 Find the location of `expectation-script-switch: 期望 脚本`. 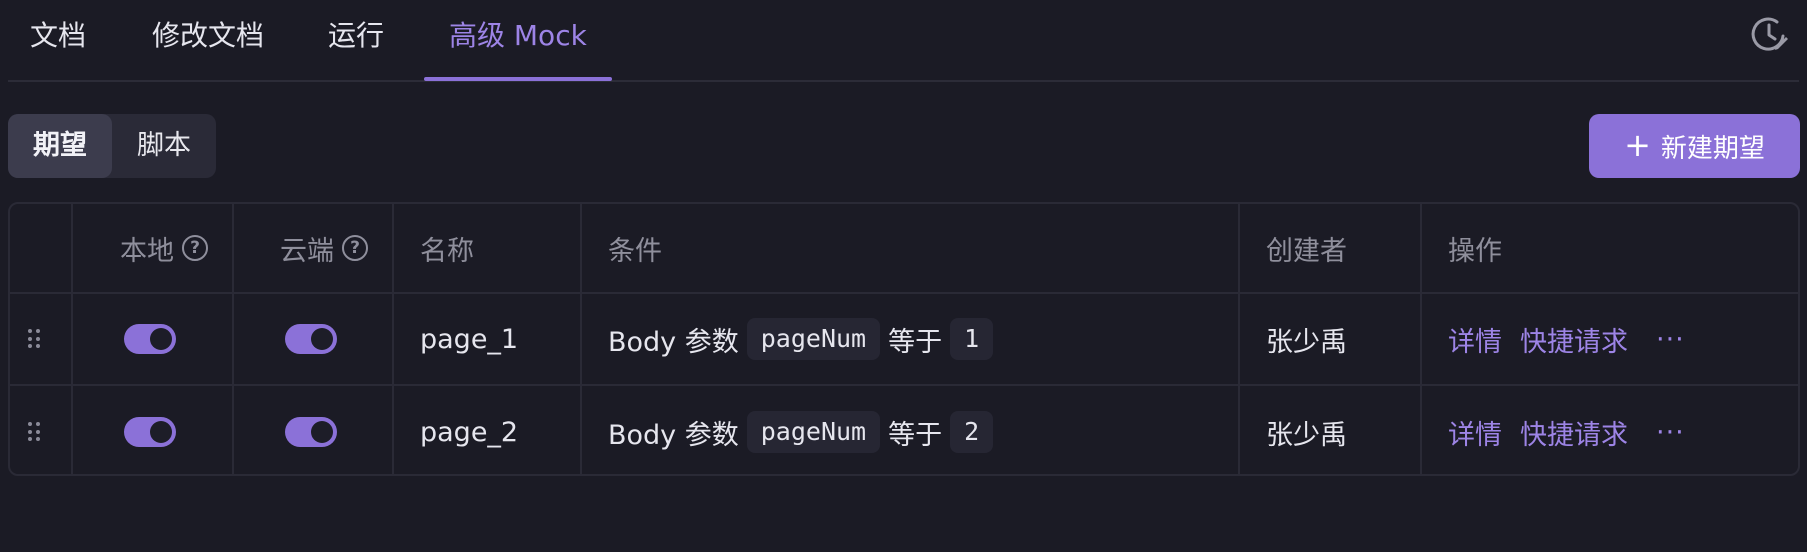

expectation-script-switch: 期望 脚本 is located at coordinates (112, 146).